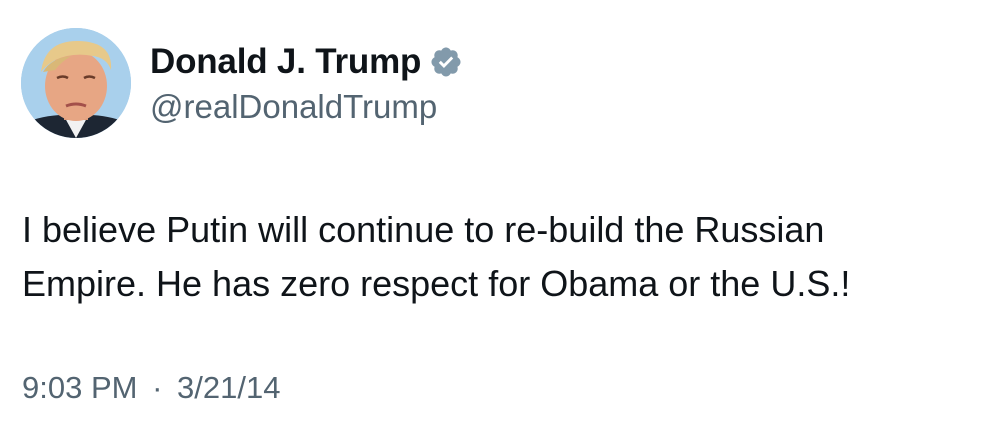 The width and height of the screenshot is (1000, 442). I want to click on avatar, so click(76, 83).